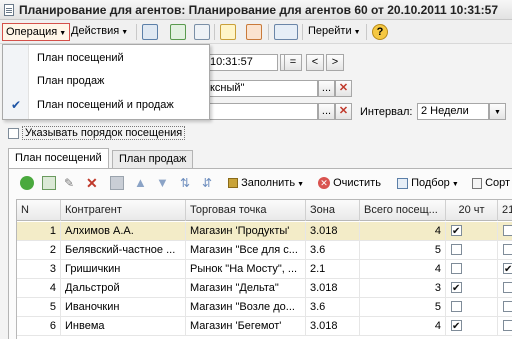 This screenshot has width=512, height=339. Describe the element at coordinates (334, 32) in the screenshot. I see `goto-menu-button: Перейти ▼` at that location.